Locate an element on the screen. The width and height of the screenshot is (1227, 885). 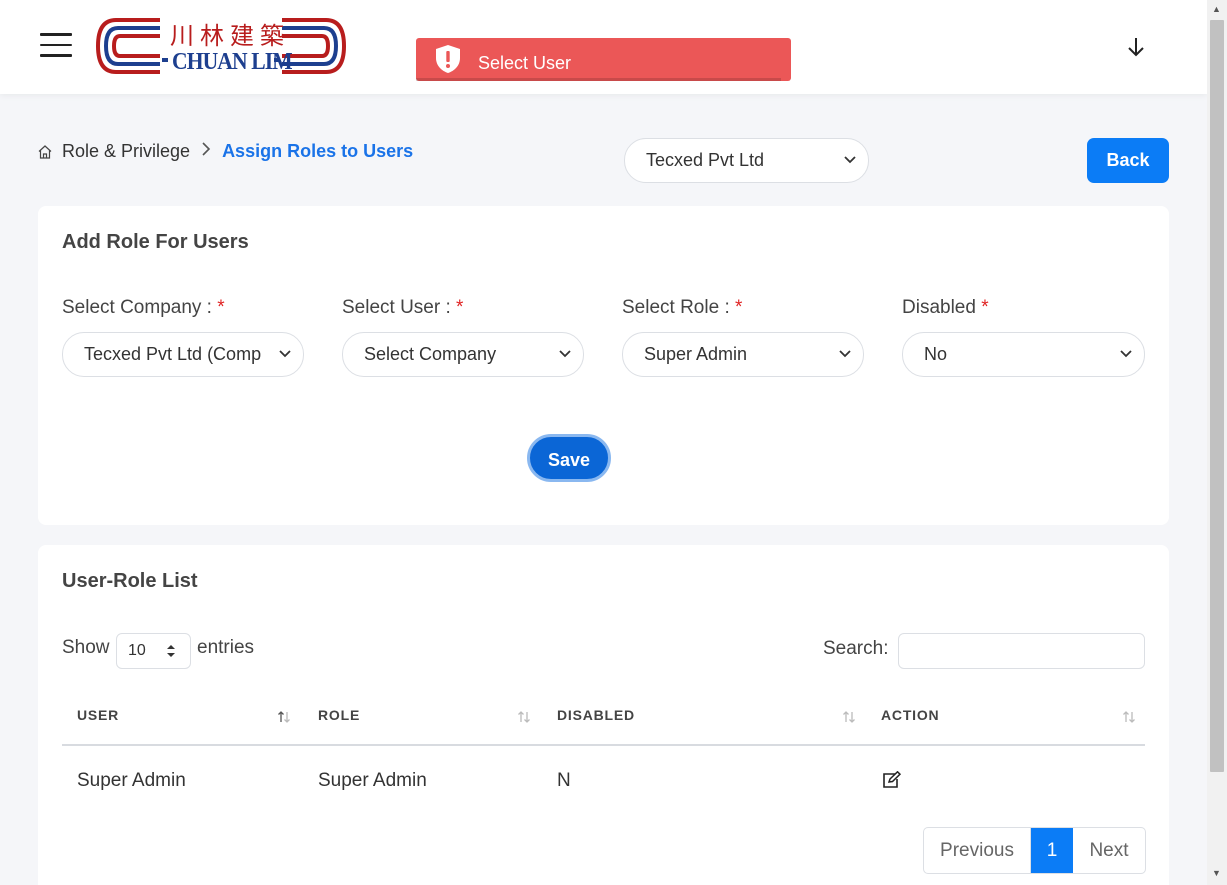
page-length-value: 10 is located at coordinates (137, 650).